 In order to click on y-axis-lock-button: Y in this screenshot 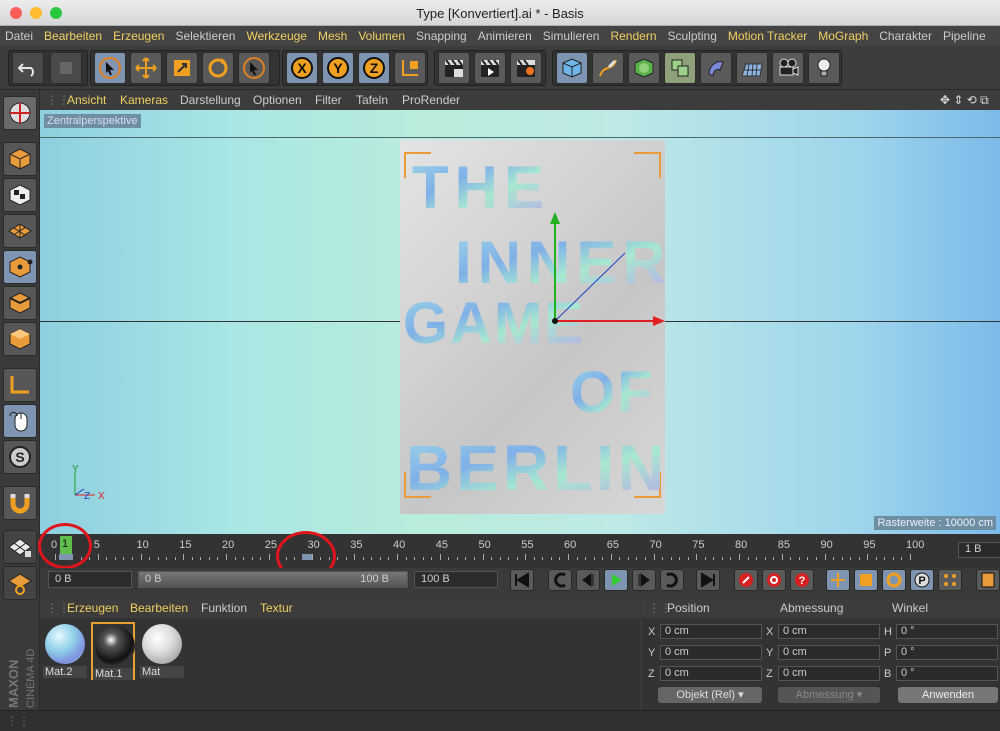, I will do `click(338, 68)`.